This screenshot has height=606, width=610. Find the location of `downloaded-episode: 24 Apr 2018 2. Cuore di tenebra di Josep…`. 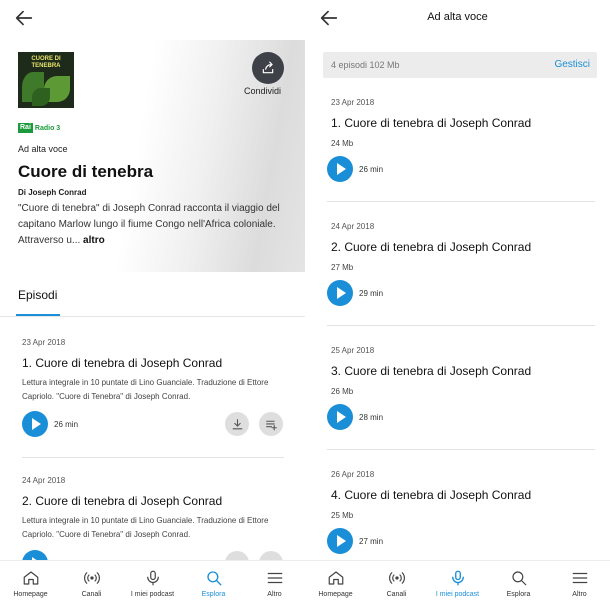

downloaded-episode: 24 Apr 2018 2. Cuore di tenebra di Josep… is located at coordinates (457, 269).